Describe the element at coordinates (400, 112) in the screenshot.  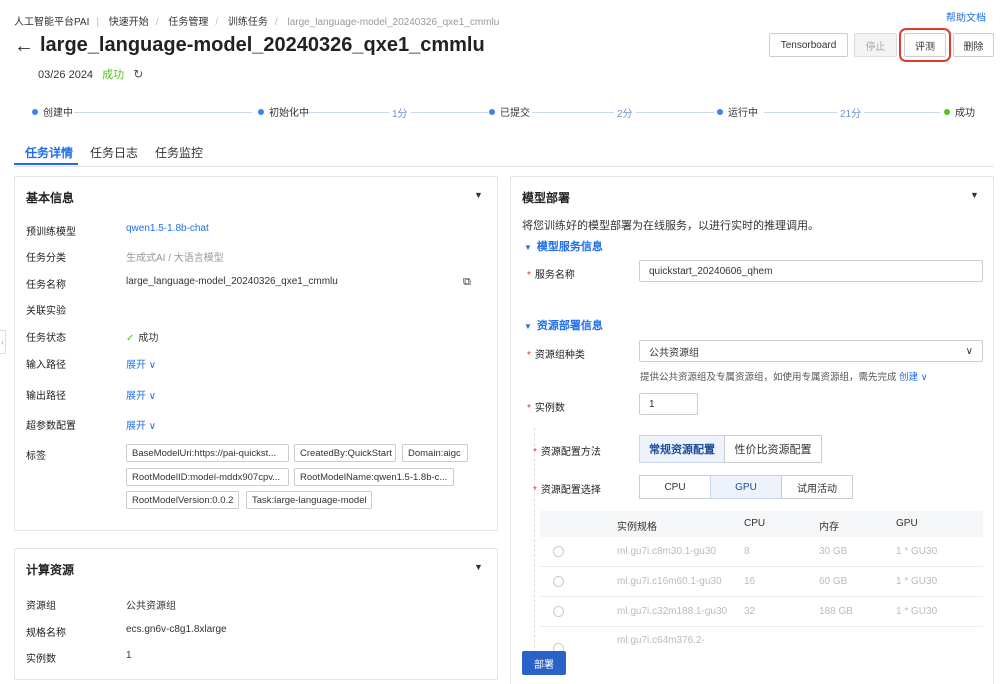
I see `step-duration: 1分` at that location.